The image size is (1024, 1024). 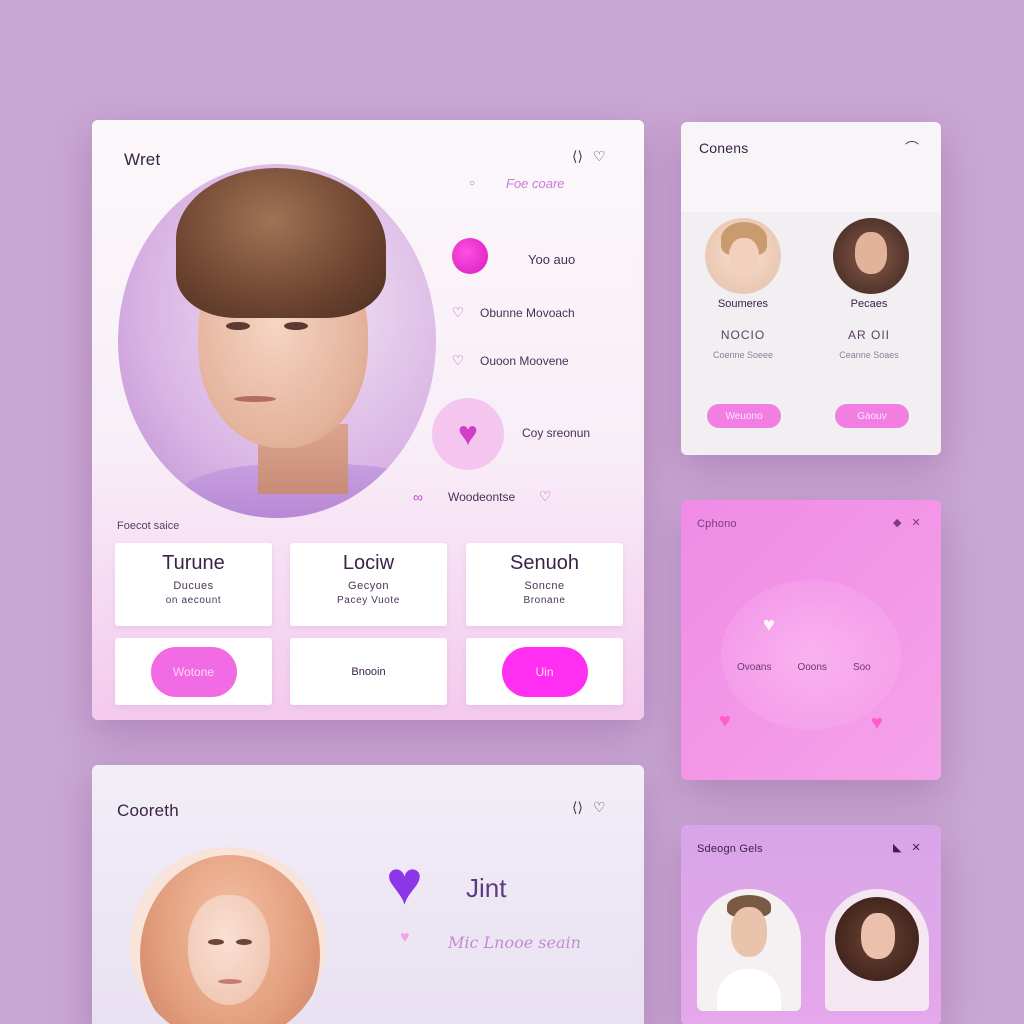 I want to click on contact-button: Gaouv, so click(x=872, y=416).